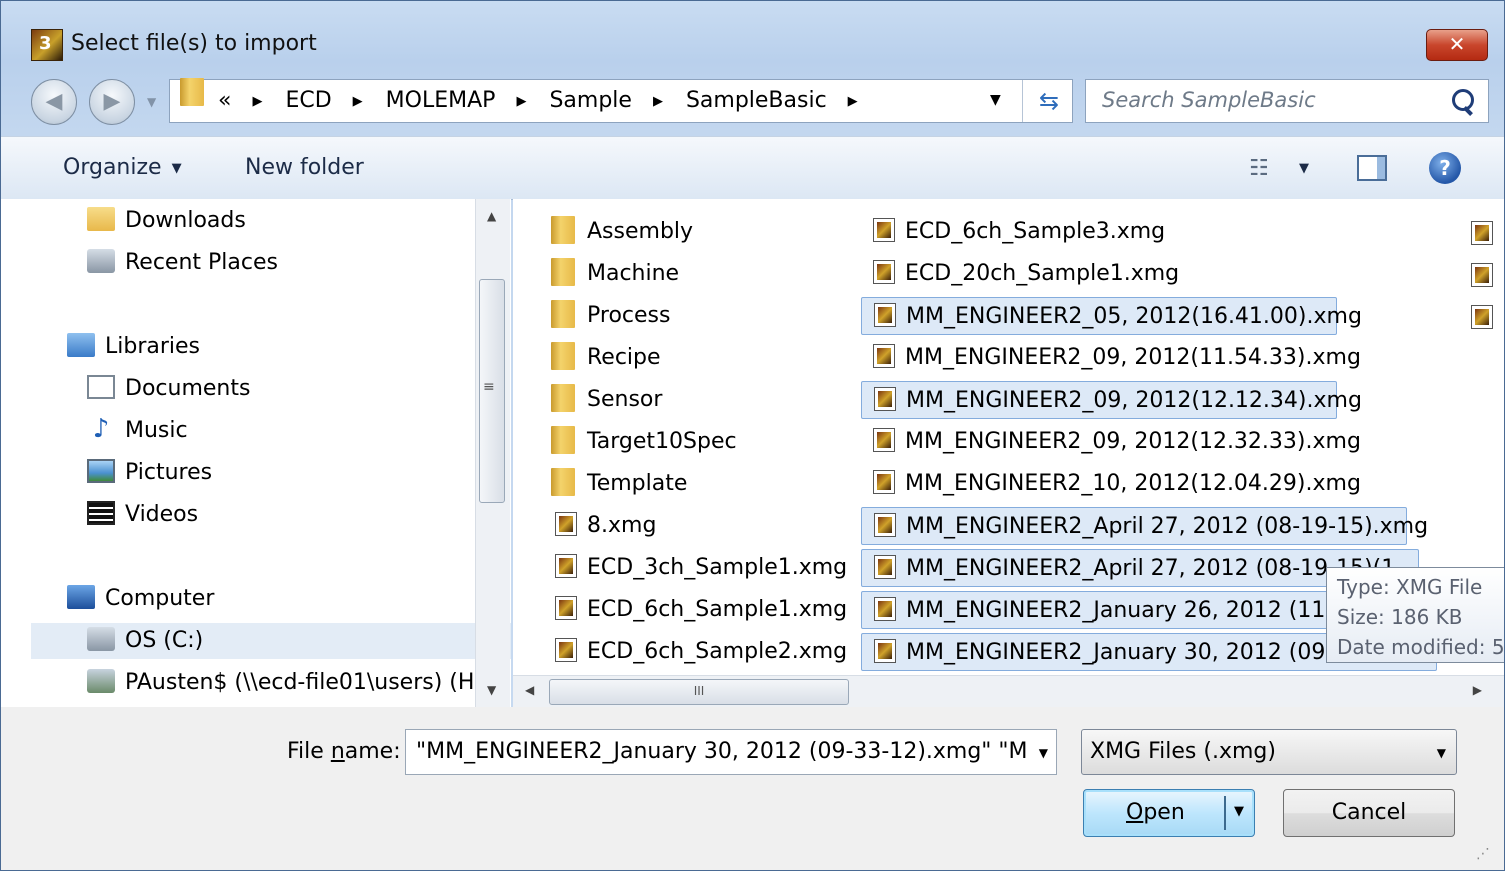  Describe the element at coordinates (112, 102) in the screenshot. I see `forward-button: ▶` at that location.